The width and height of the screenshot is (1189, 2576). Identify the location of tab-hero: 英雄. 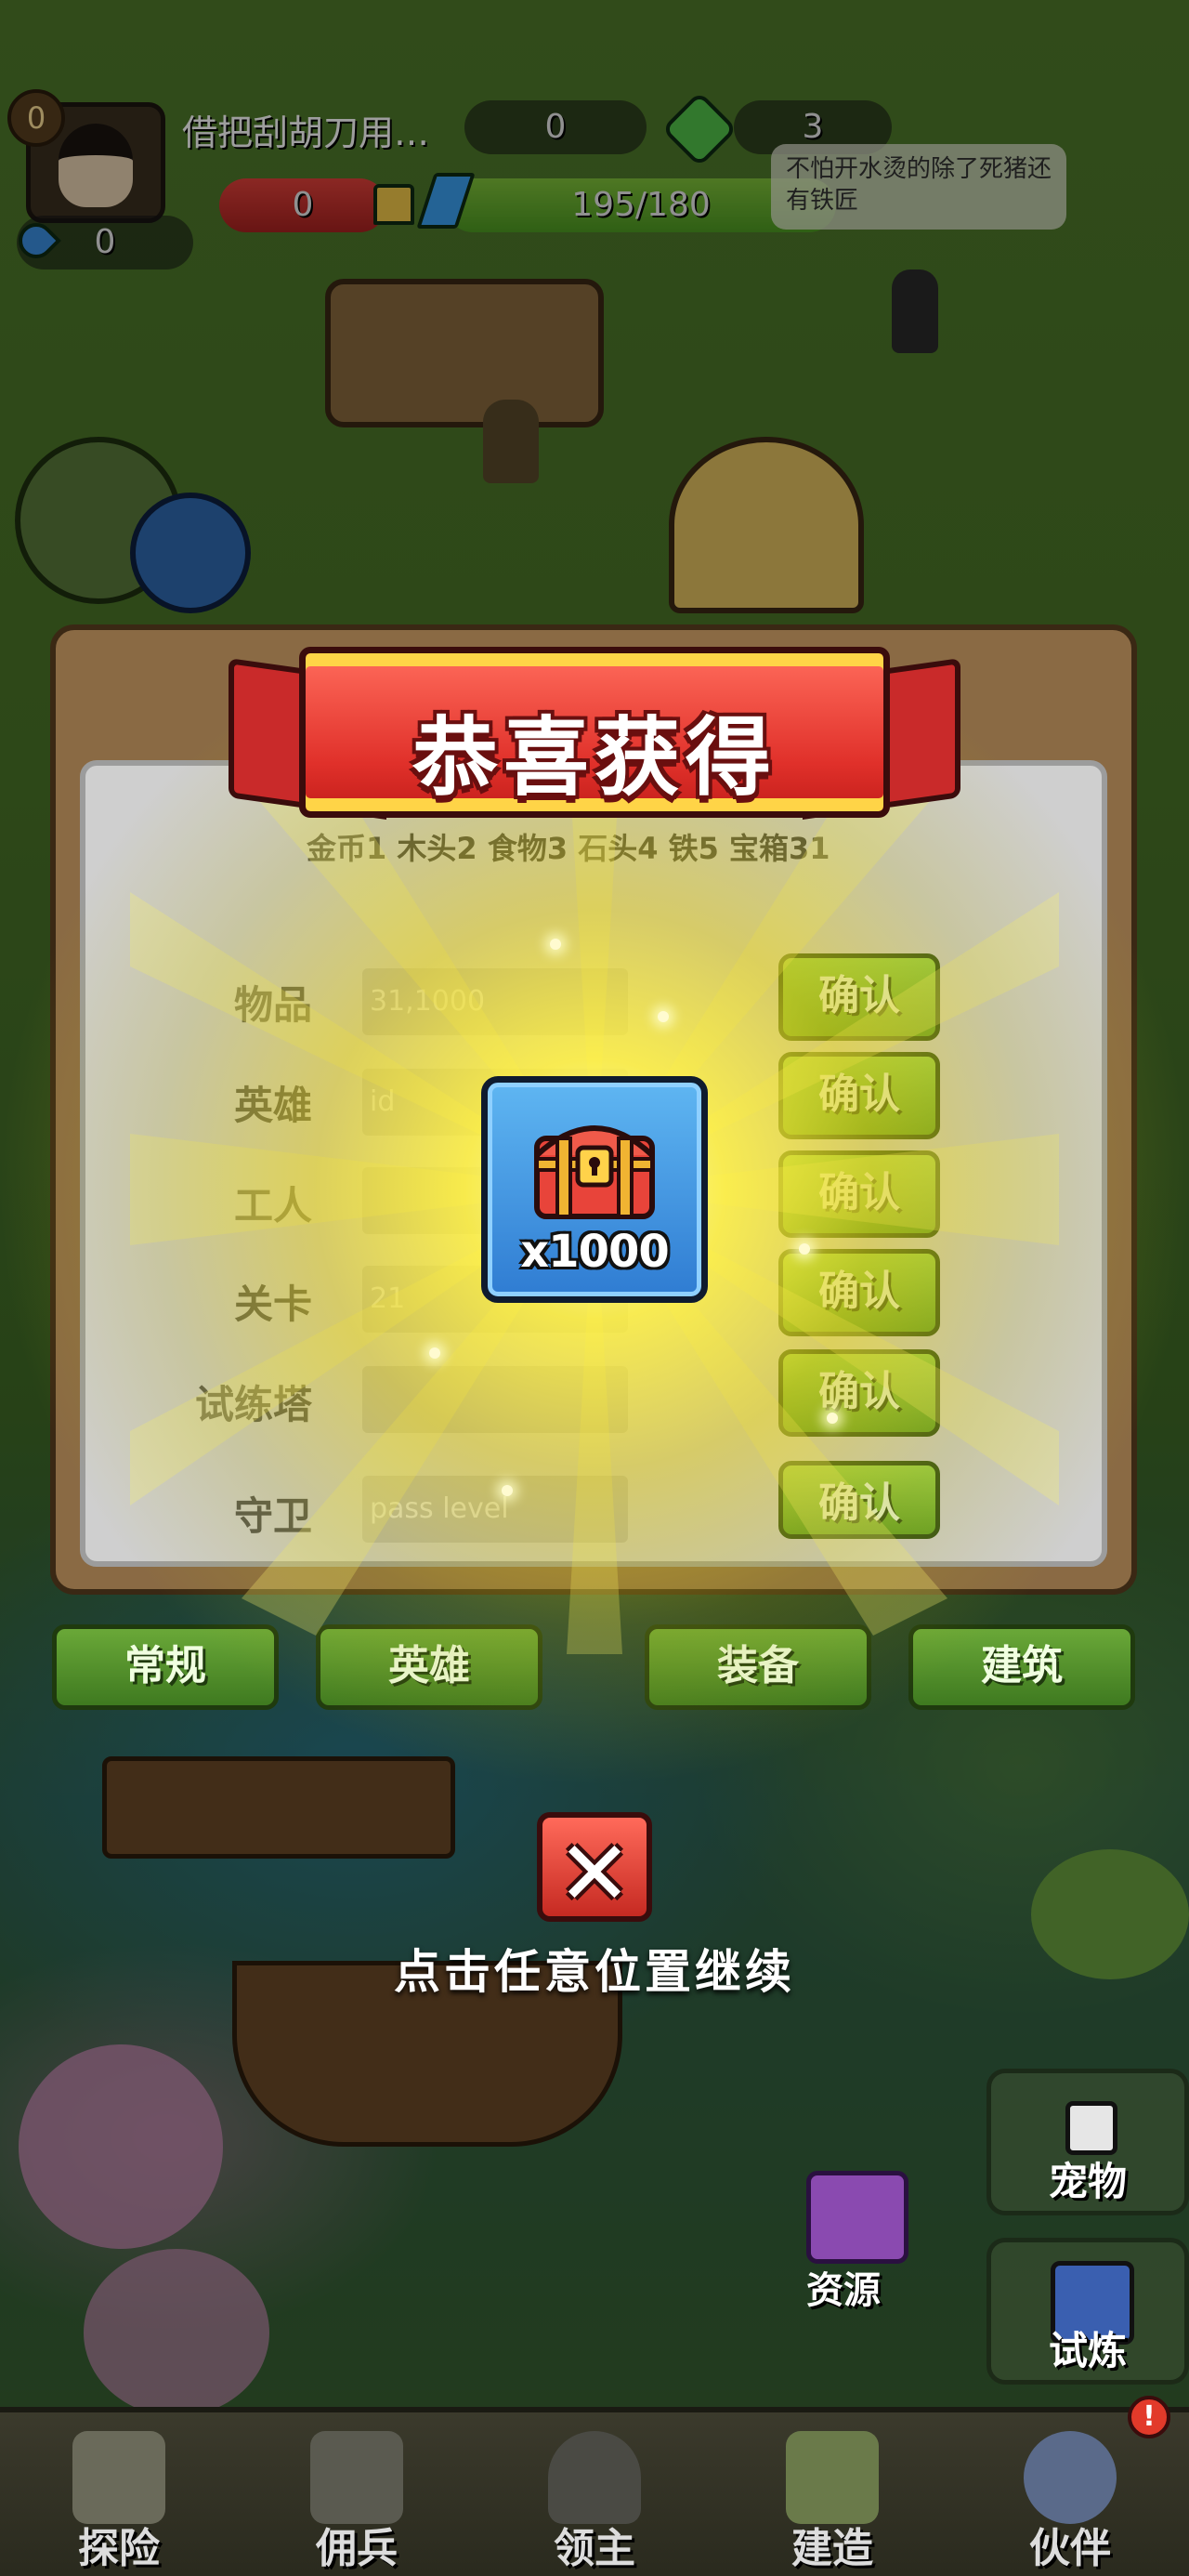
(429, 1667).